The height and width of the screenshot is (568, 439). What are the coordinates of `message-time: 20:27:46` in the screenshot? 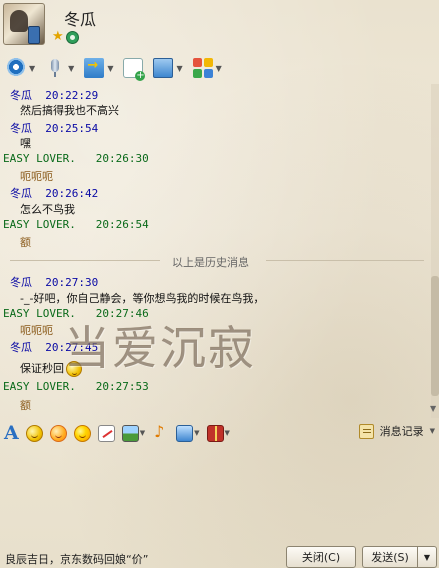 It's located at (122, 313).